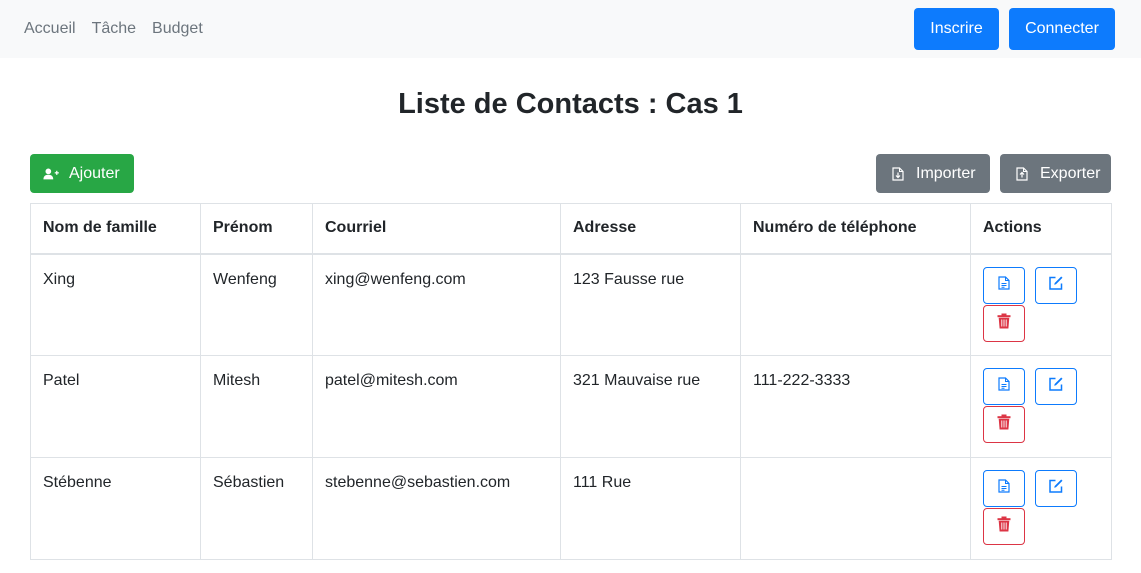 The image size is (1141, 573). Describe the element at coordinates (1070, 173) in the screenshot. I see `export-label: Exporter` at that location.